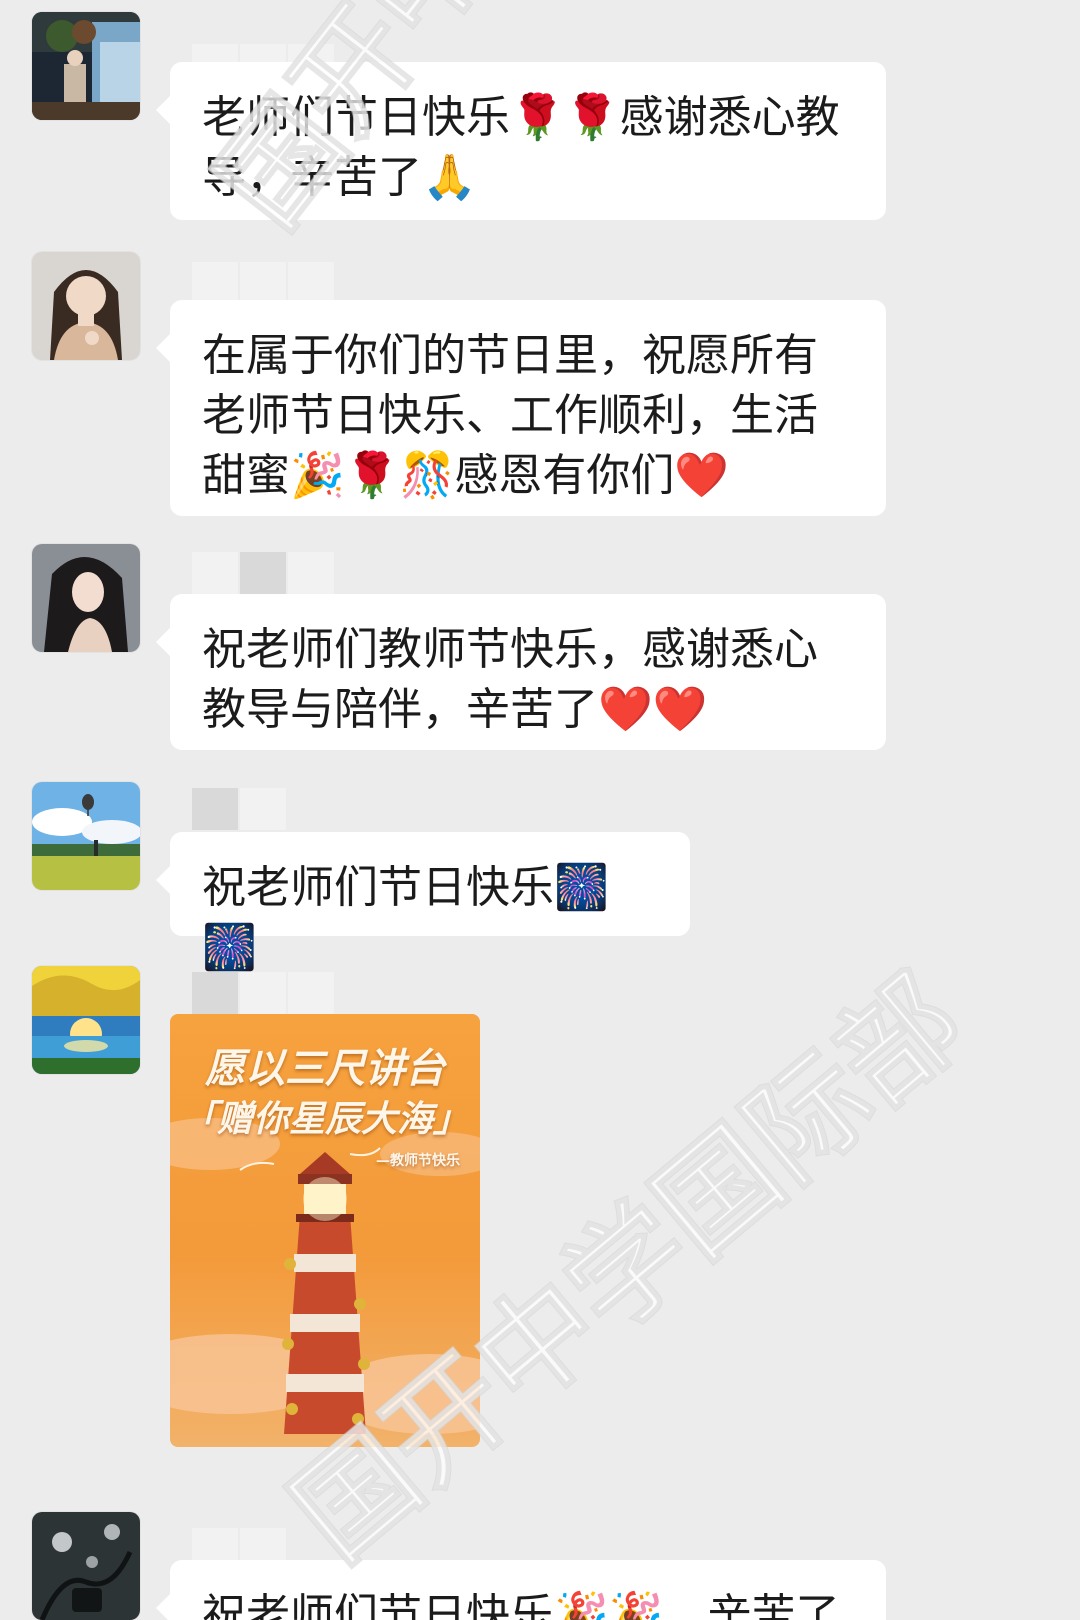  What do you see at coordinates (325, 1068) in the screenshot?
I see `poster-line-1: 愿以三尺讲台` at bounding box center [325, 1068].